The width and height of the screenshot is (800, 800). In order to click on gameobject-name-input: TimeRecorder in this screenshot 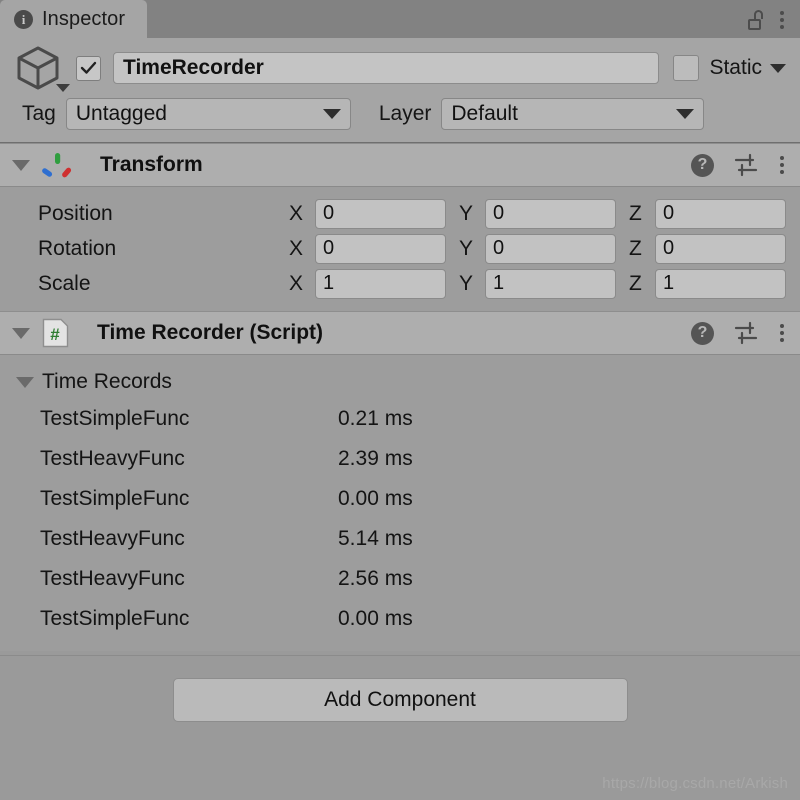, I will do `click(386, 68)`.